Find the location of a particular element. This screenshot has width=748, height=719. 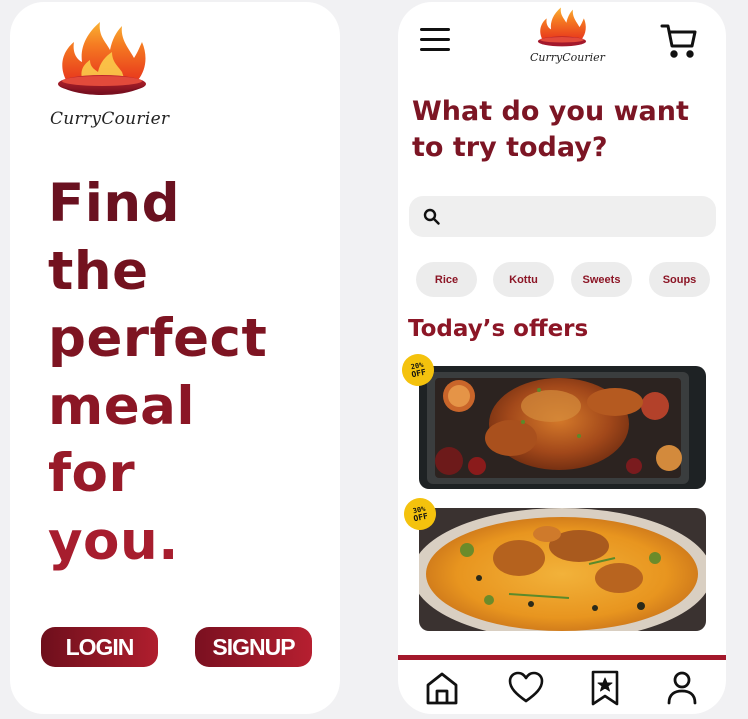

headline-line: for is located at coordinates (92, 473).